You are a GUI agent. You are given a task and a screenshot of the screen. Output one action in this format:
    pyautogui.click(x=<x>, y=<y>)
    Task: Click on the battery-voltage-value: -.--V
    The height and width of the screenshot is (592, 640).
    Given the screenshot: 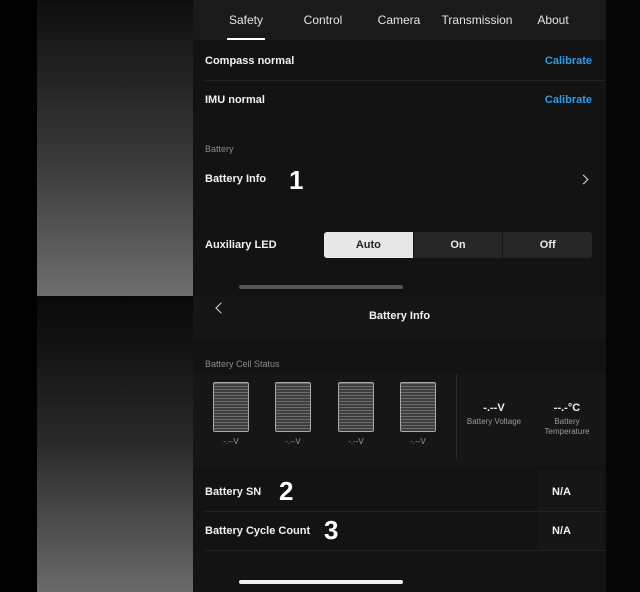 What is the action you would take?
    pyautogui.click(x=494, y=408)
    